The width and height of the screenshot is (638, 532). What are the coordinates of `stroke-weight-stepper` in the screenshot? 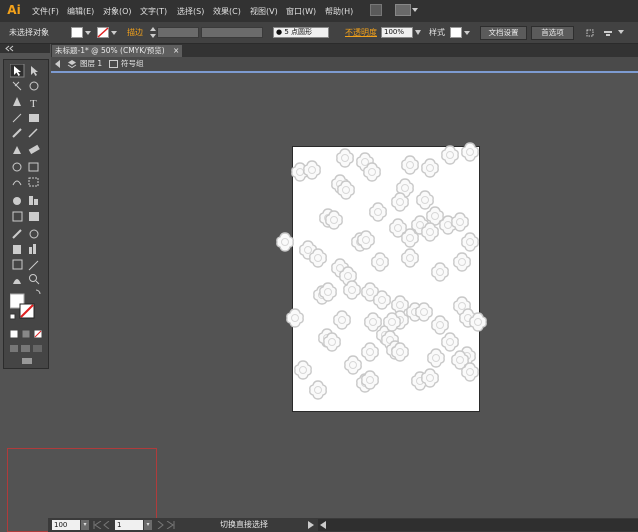 It's located at (153, 32).